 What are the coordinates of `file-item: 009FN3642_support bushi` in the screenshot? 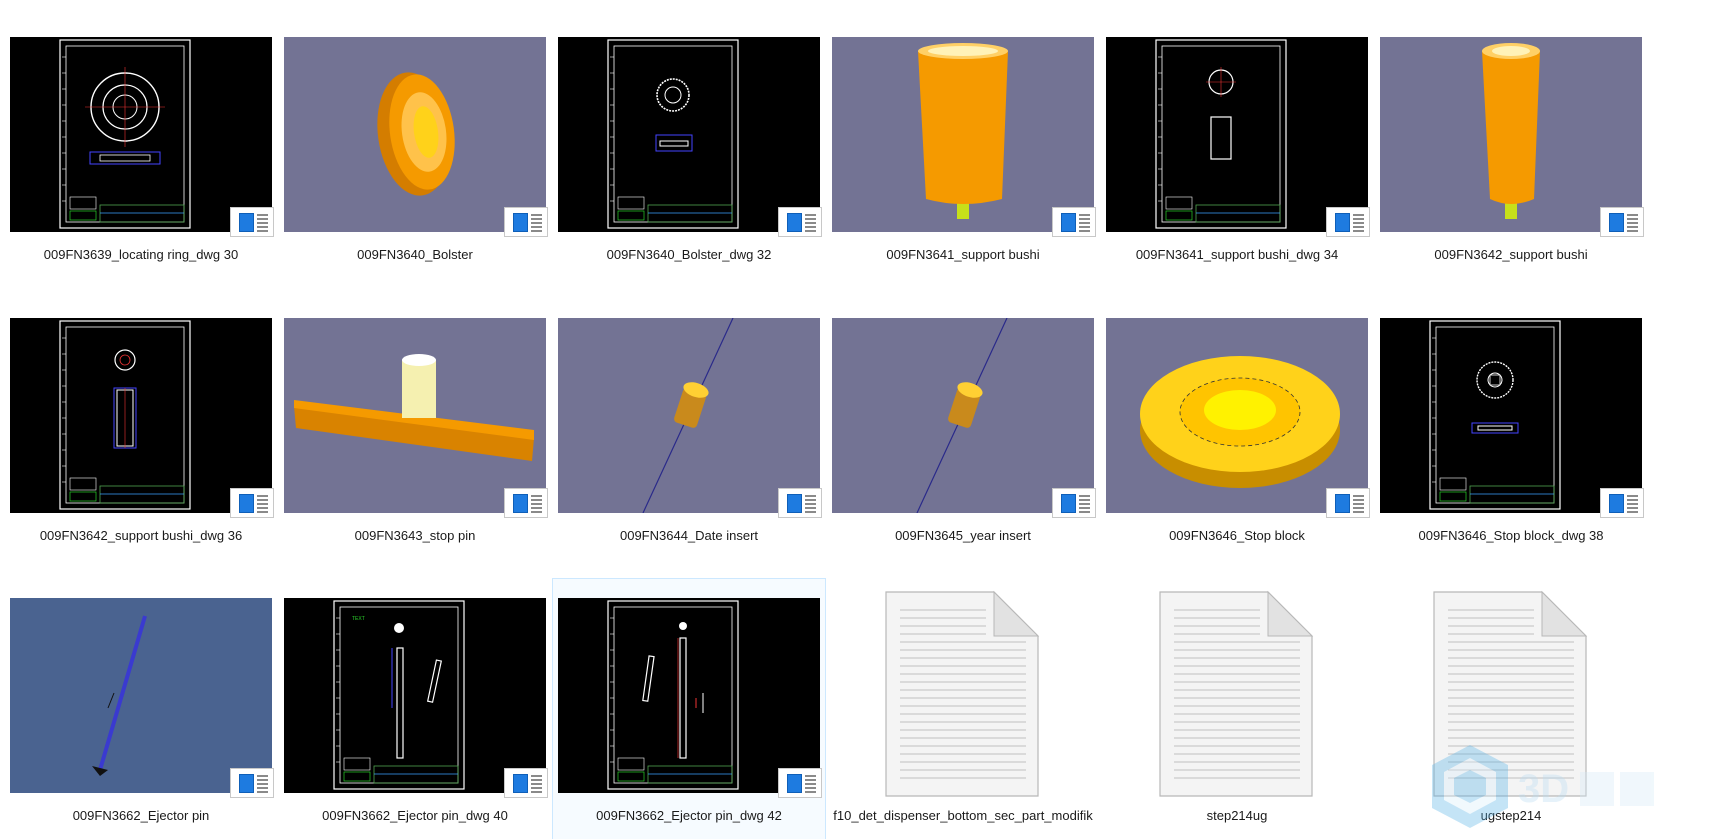 It's located at (1511, 148).